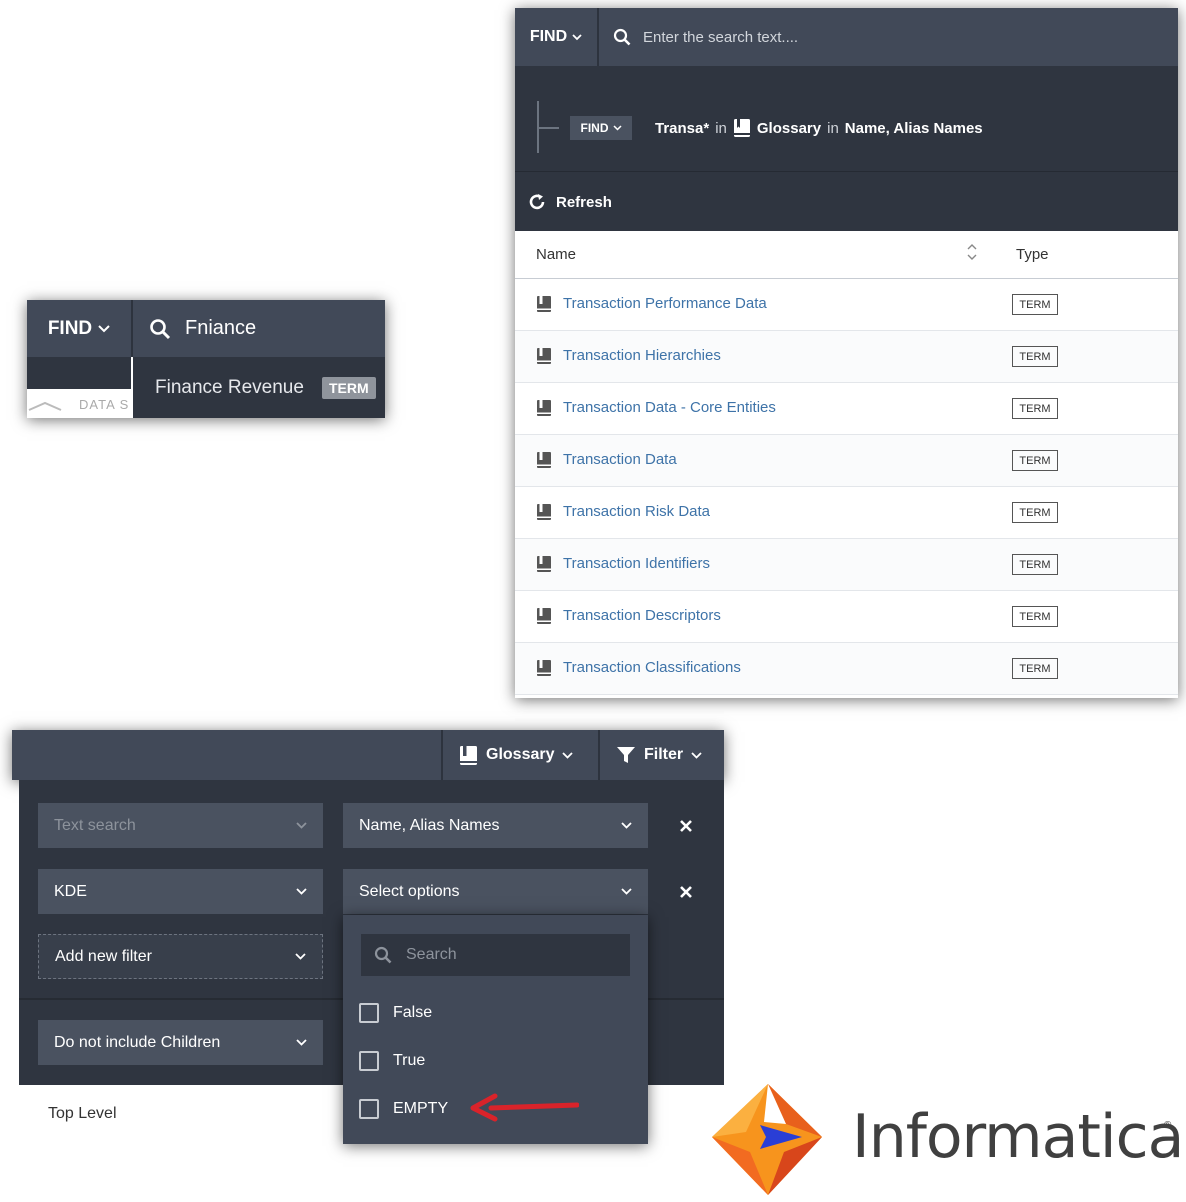  What do you see at coordinates (682, 128) in the screenshot?
I see `criteria-term: Transa*` at bounding box center [682, 128].